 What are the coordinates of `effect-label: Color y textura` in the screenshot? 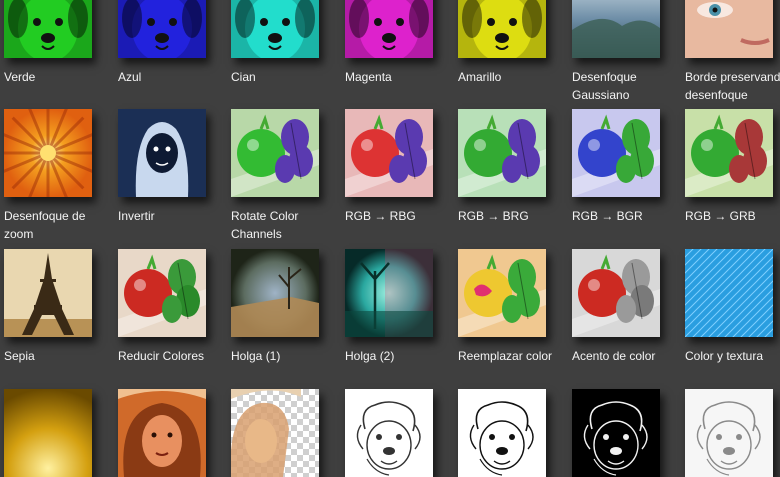 It's located at (732, 356).